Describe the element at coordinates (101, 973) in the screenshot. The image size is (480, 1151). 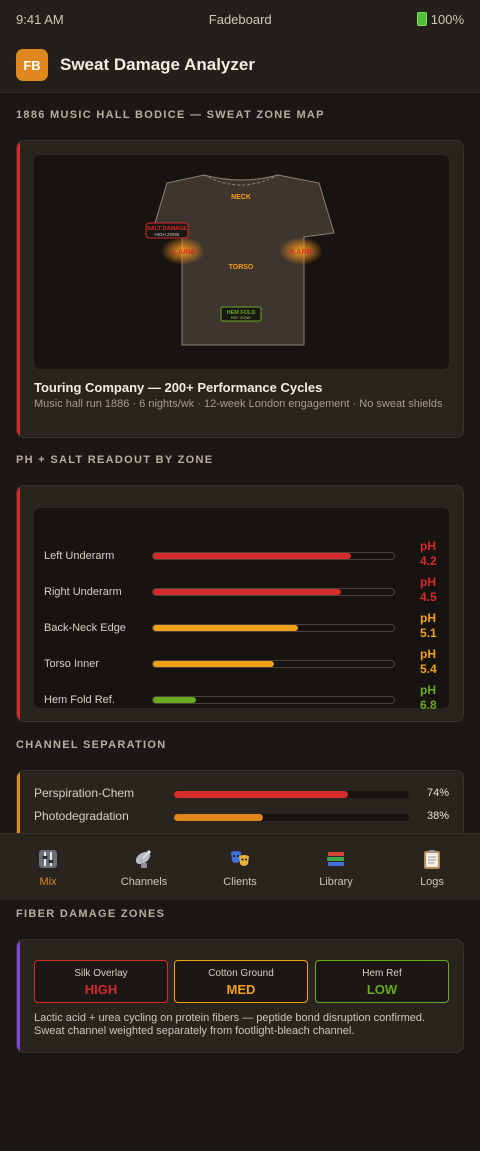
I see `zone-name: Silk Overlay` at that location.